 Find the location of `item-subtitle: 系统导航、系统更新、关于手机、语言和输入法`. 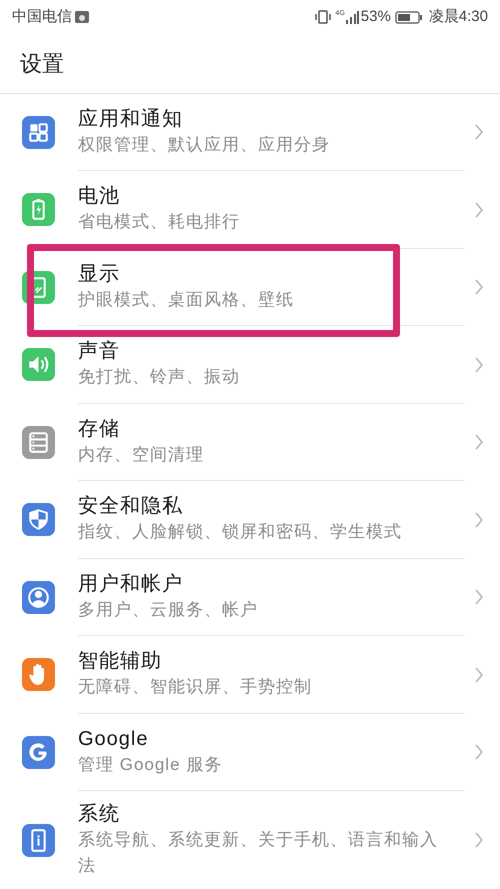

item-subtitle: 系统导航、系统更新、关于手机、语言和输入法 is located at coordinates (258, 853).